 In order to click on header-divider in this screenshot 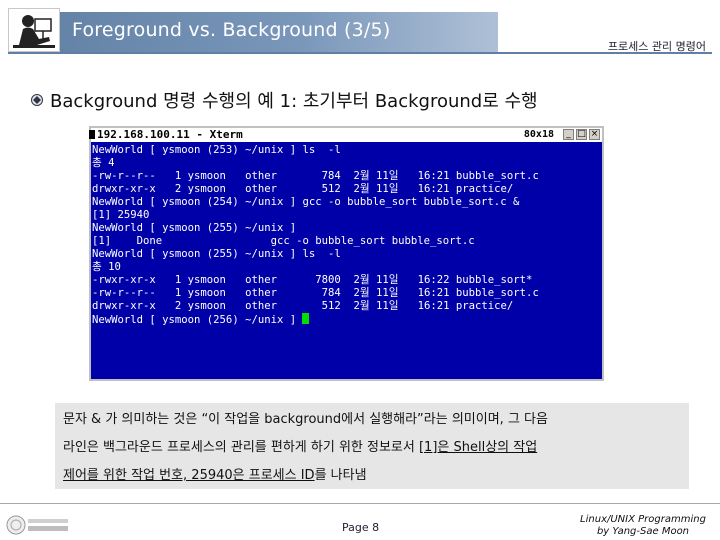, I will do `click(360, 53)`.